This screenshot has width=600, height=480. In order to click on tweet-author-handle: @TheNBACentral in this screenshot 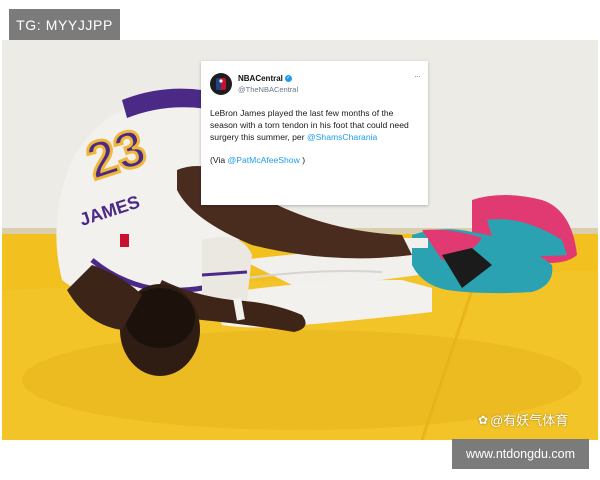, I will do `click(268, 89)`.